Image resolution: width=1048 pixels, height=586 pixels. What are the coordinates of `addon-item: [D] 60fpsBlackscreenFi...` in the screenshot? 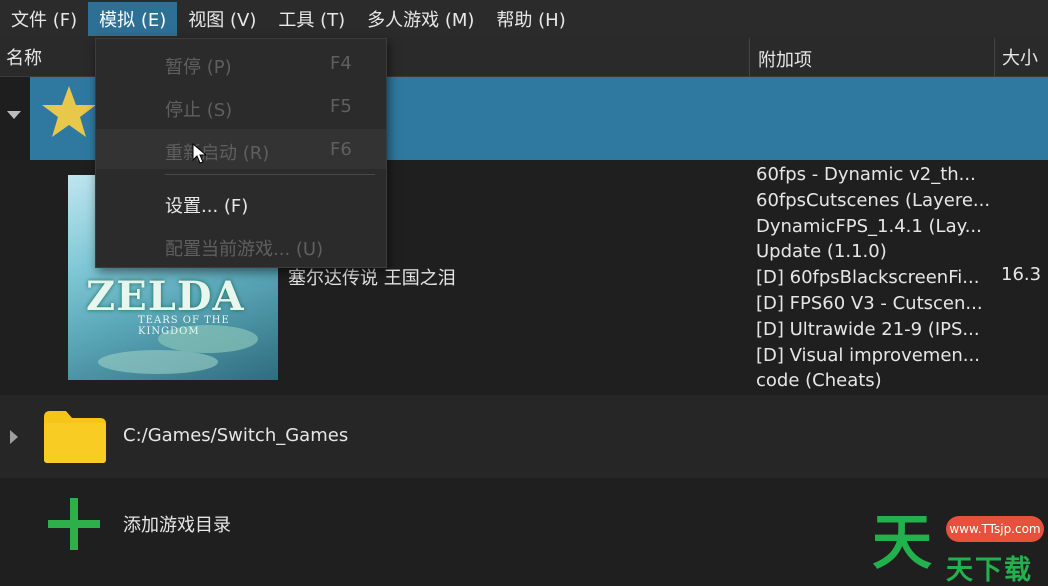 It's located at (868, 278).